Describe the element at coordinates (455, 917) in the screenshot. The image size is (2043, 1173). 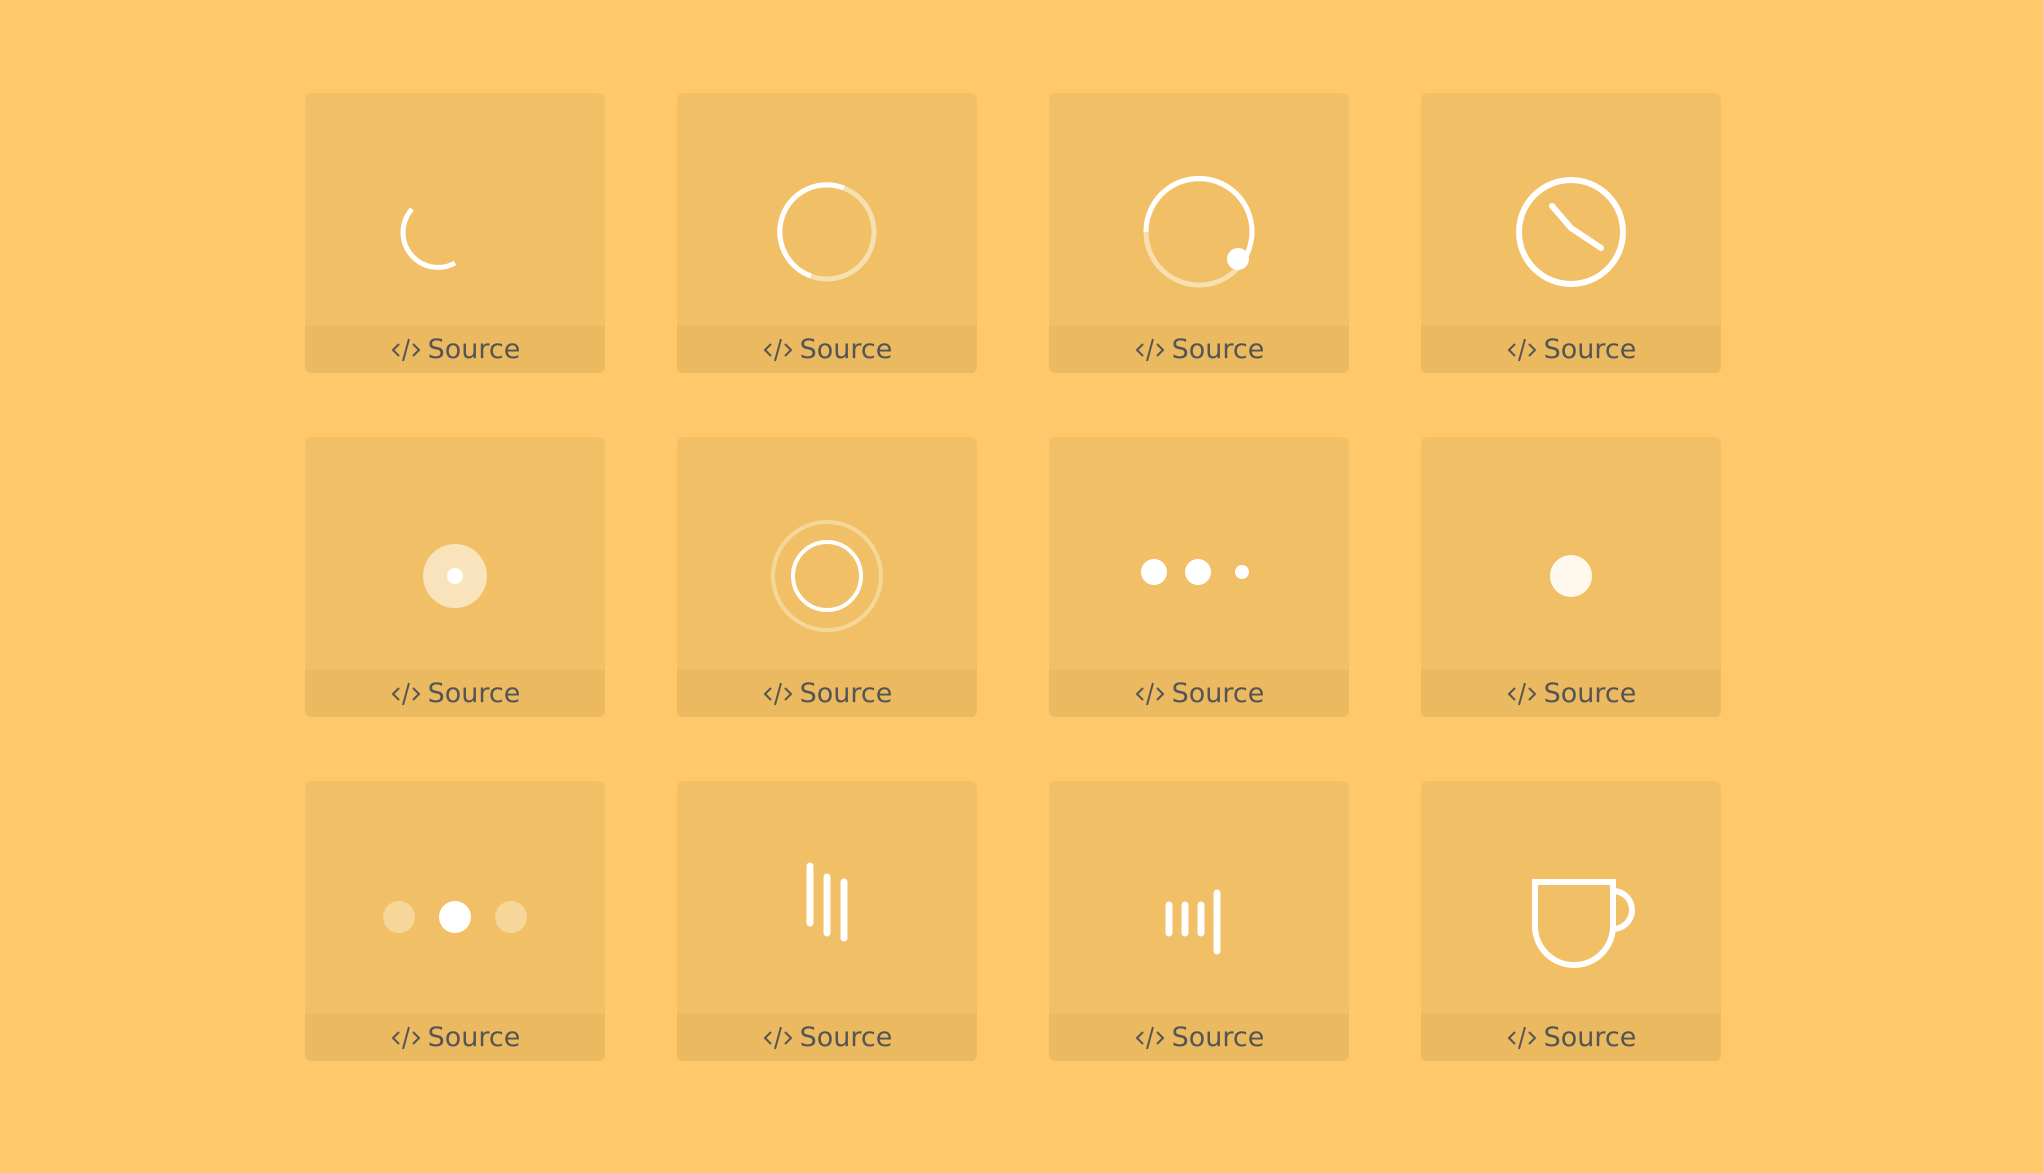
I see `fading-dots-icon` at that location.